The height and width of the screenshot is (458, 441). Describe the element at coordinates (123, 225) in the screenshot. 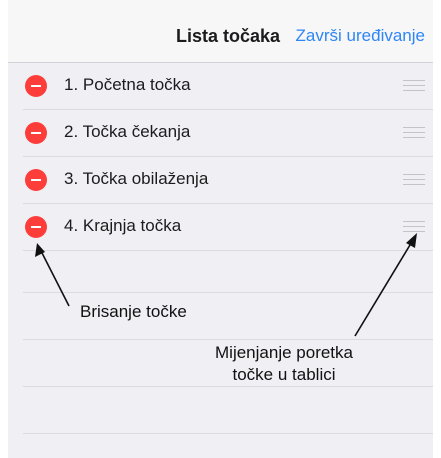

I see `row-label: 4. Krajnja točka` at that location.